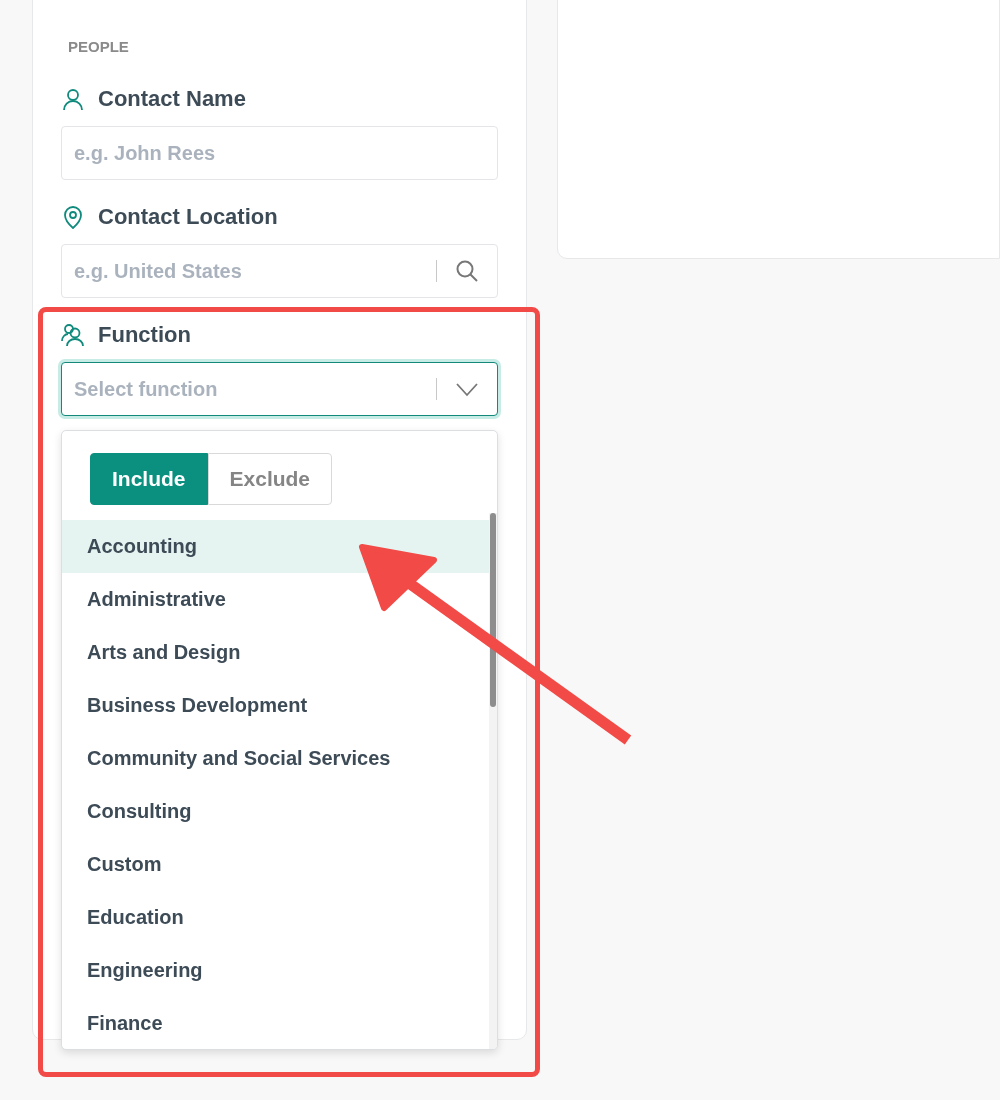 The image size is (1000, 1100). I want to click on dropdown-option: Custom, so click(276, 864).